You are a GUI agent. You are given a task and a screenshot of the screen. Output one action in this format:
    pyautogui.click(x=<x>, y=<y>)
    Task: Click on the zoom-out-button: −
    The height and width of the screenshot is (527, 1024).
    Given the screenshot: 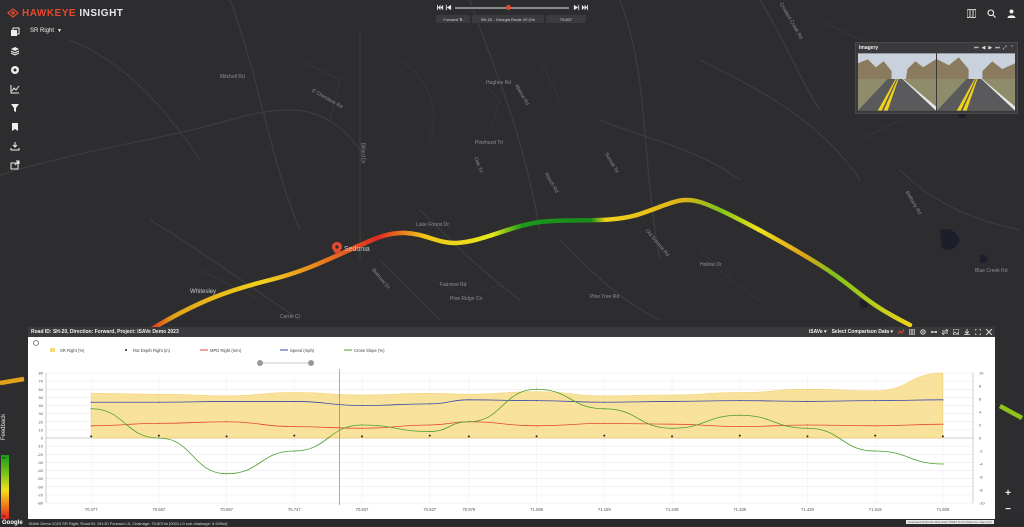 What is the action you would take?
    pyautogui.click(x=1008, y=509)
    